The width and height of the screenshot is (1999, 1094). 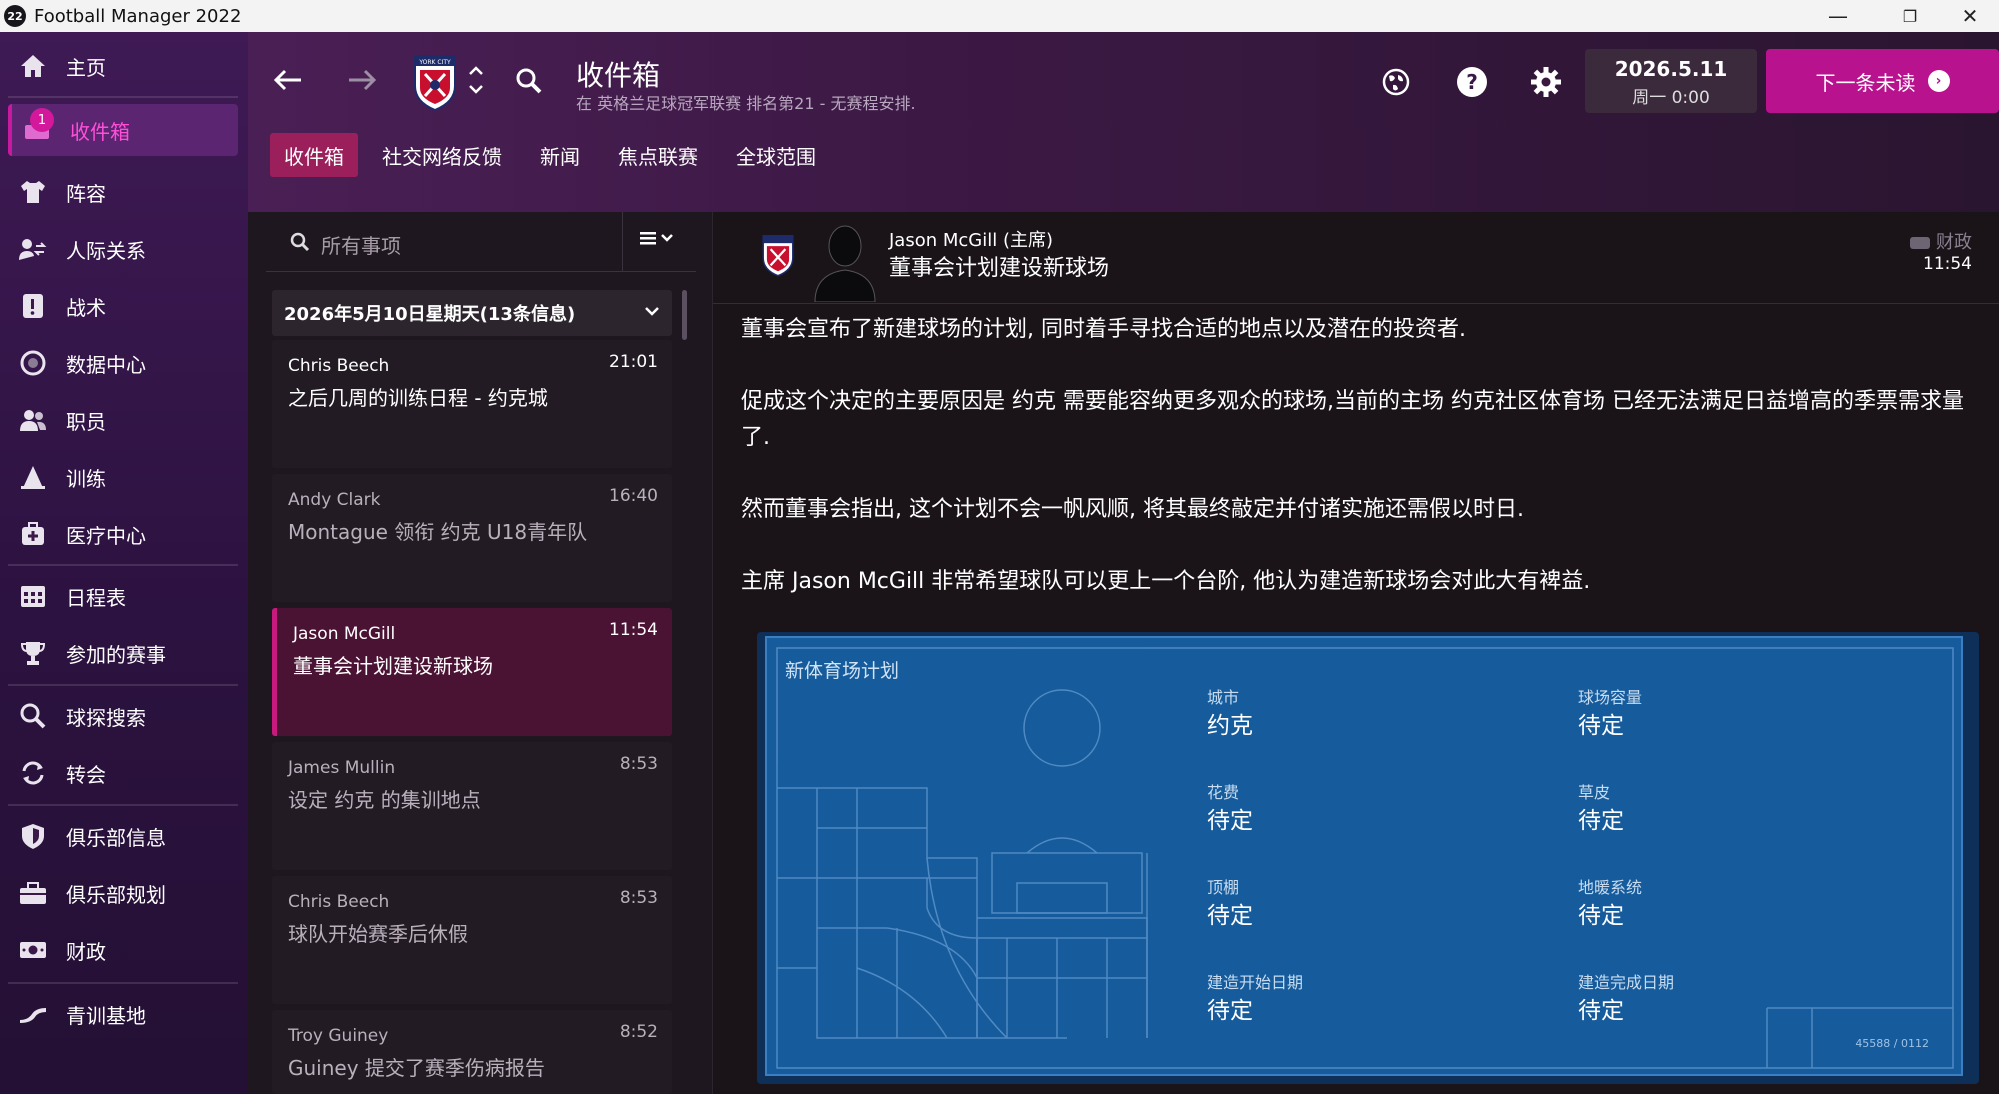 I want to click on sidebar-item-label: 战术, so click(x=86, y=307).